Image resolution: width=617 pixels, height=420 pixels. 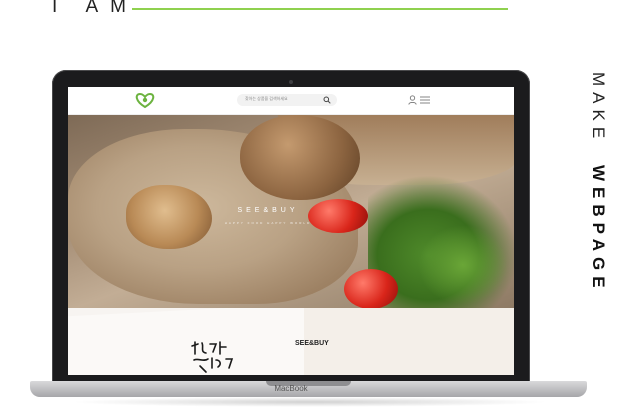 What do you see at coordinates (291, 388) in the screenshot?
I see `laptop-brand-label: MacBook` at bounding box center [291, 388].